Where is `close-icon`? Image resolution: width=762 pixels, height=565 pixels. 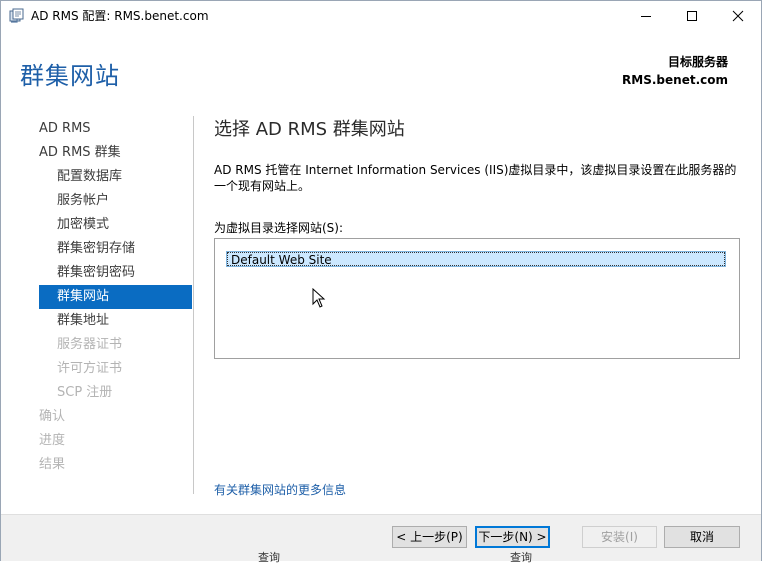 close-icon is located at coordinates (738, 15).